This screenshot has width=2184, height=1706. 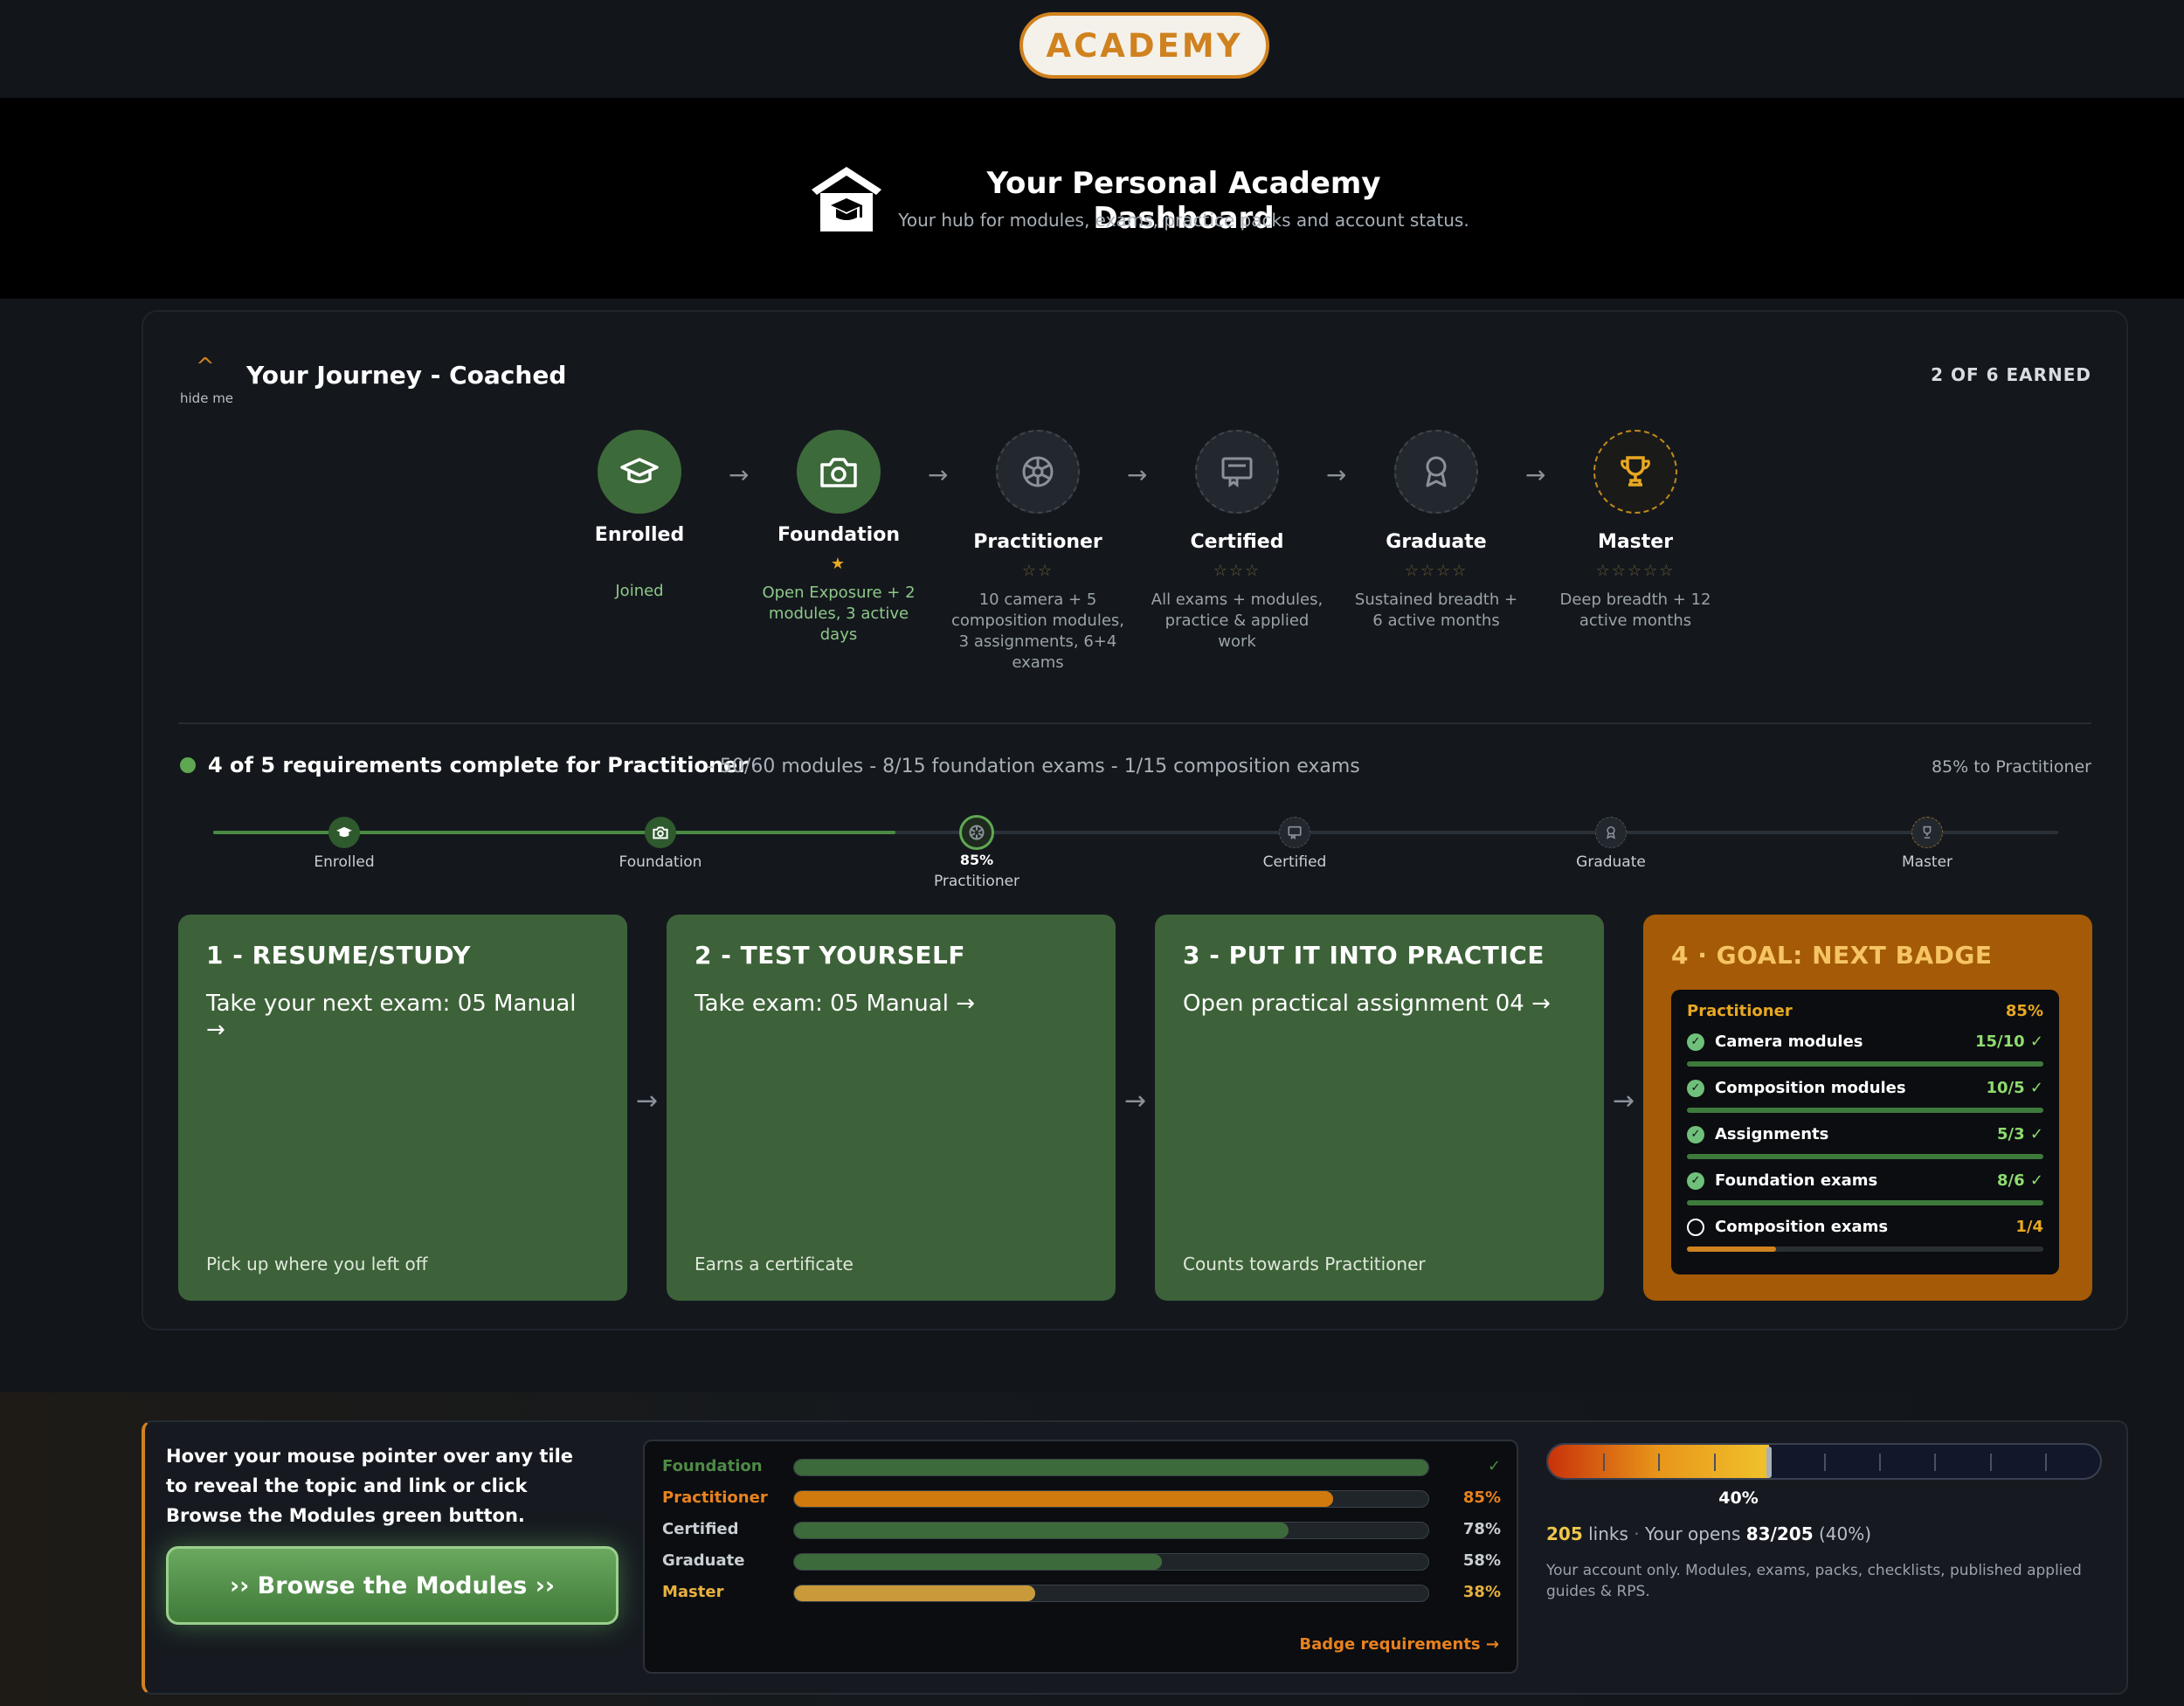 What do you see at coordinates (839, 614) in the screenshot?
I see `step-desc: Open Exposure + 2 modules, 3 active days` at bounding box center [839, 614].